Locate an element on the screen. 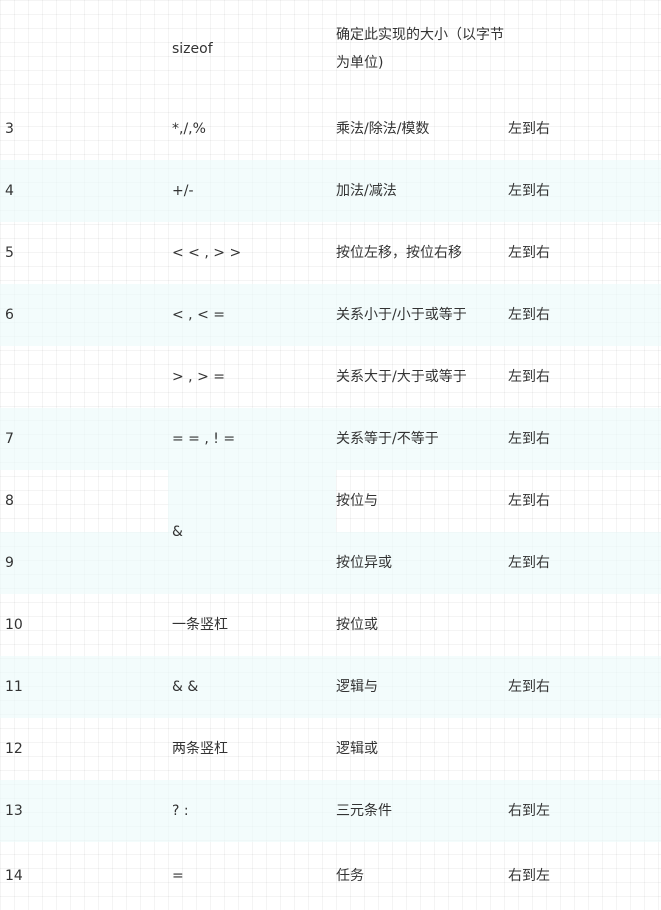 Image resolution: width=661 pixels, height=910 pixels. operator-cell: & is located at coordinates (252, 532).